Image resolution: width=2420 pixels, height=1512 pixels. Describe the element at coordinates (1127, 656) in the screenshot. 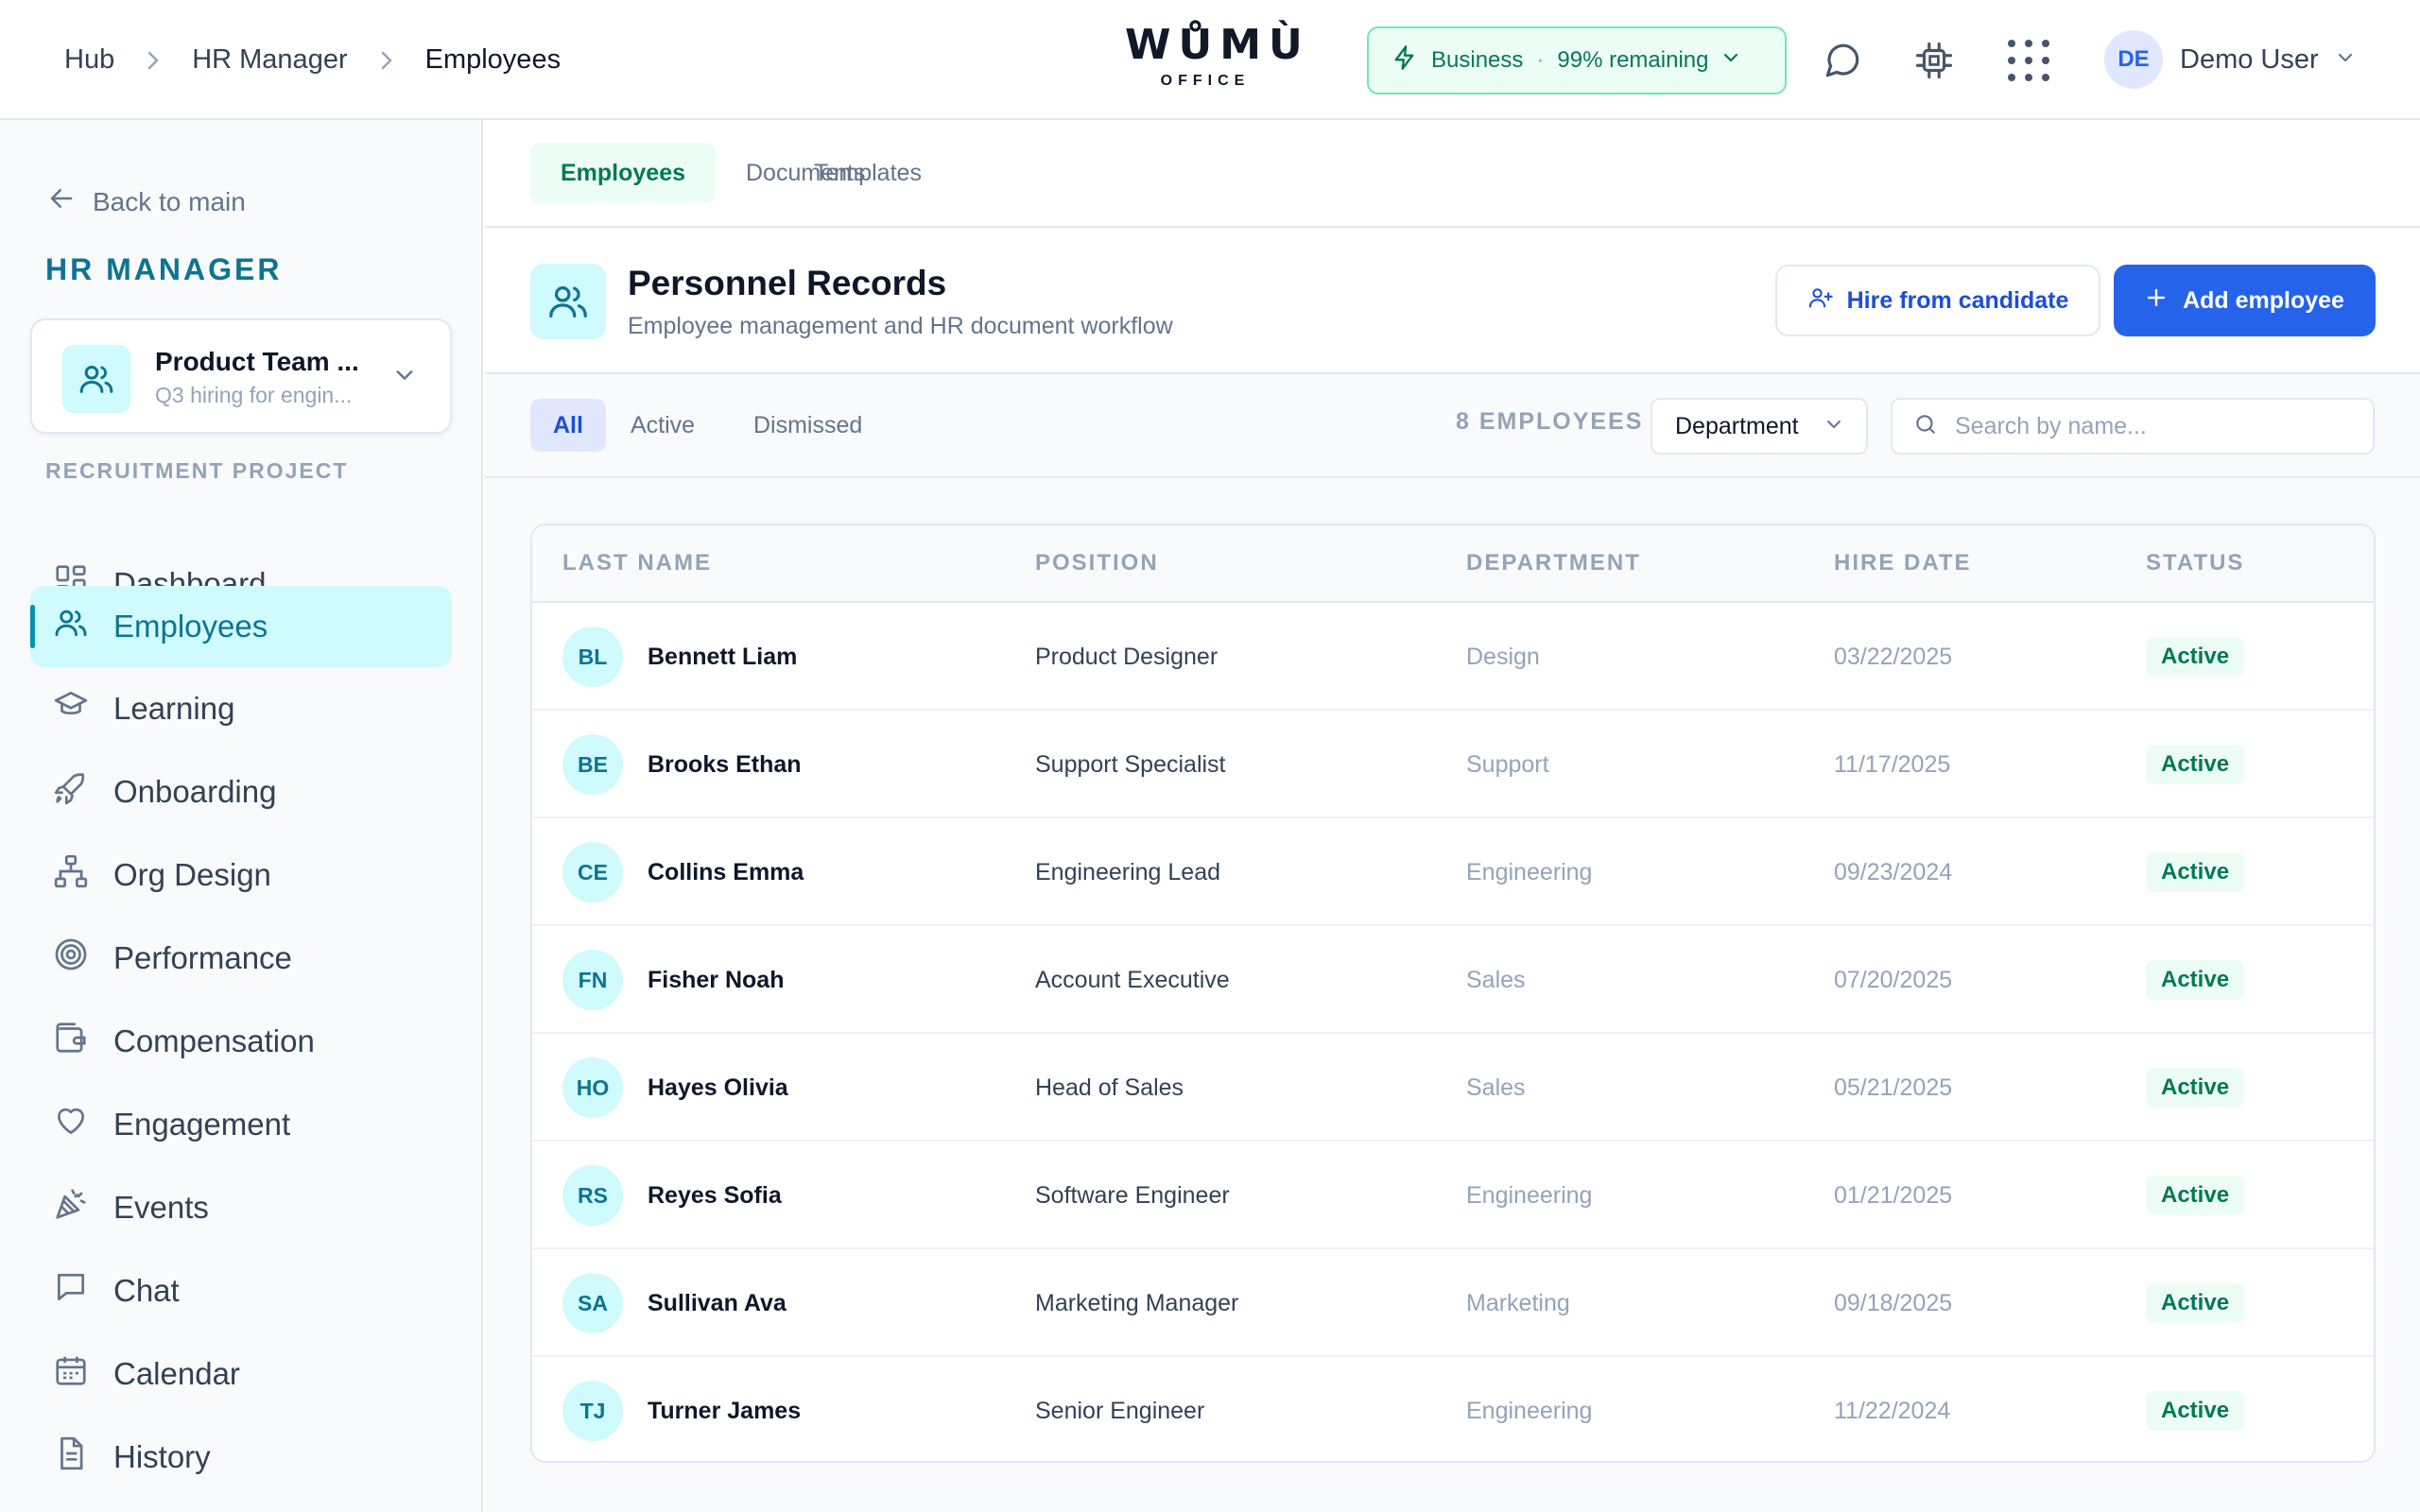

I see `employee-position: Product Designer` at that location.